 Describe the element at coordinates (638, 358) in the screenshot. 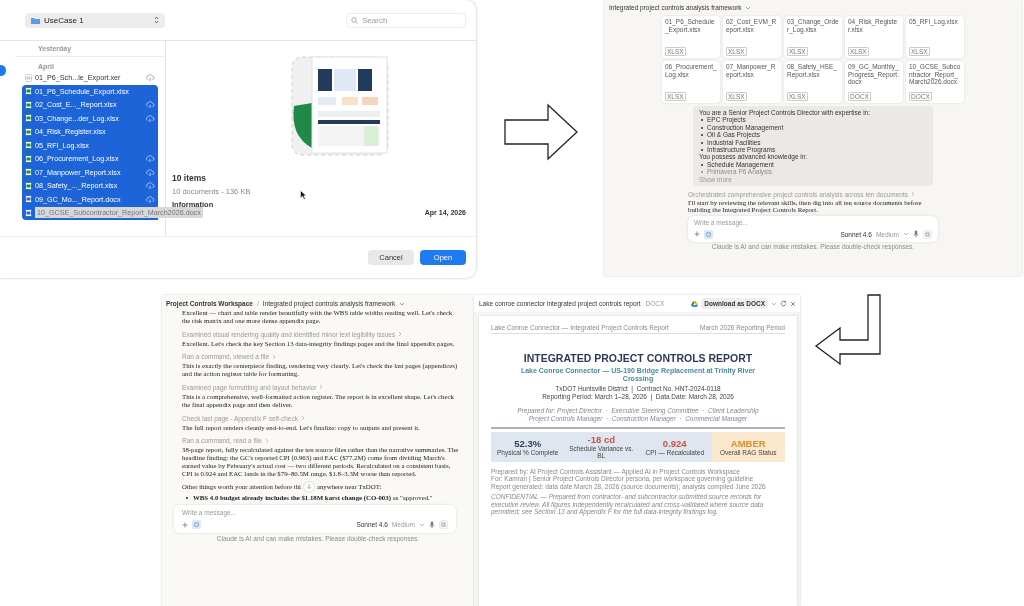

I see `report-title: INTEGRATED PROJECT CONTROLS REPORT` at that location.